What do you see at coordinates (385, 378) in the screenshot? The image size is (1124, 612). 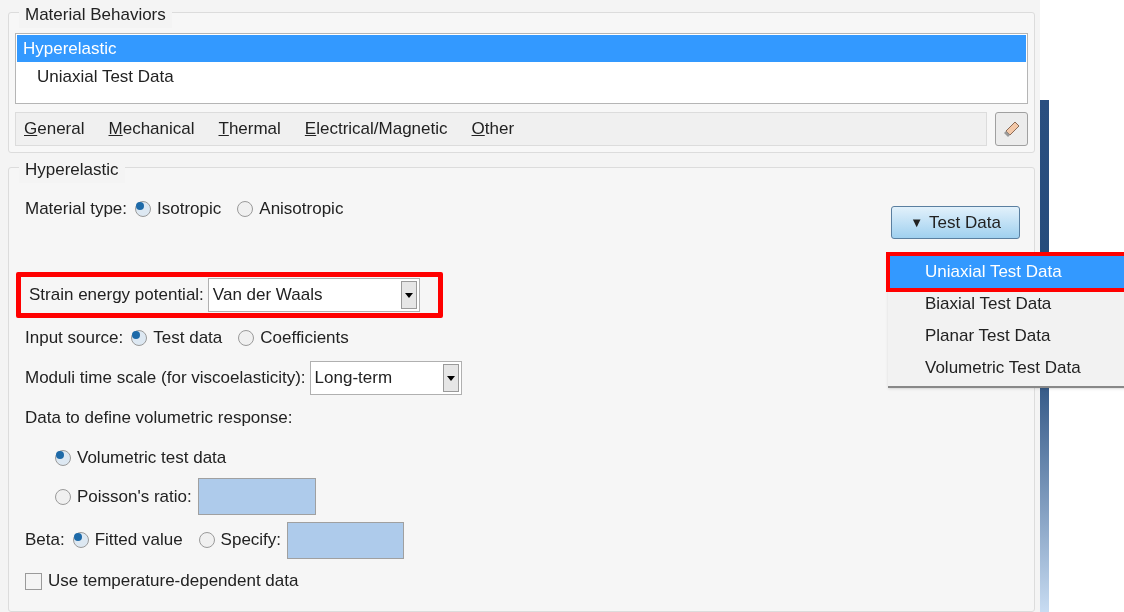 I see `dropdown: Long-term` at bounding box center [385, 378].